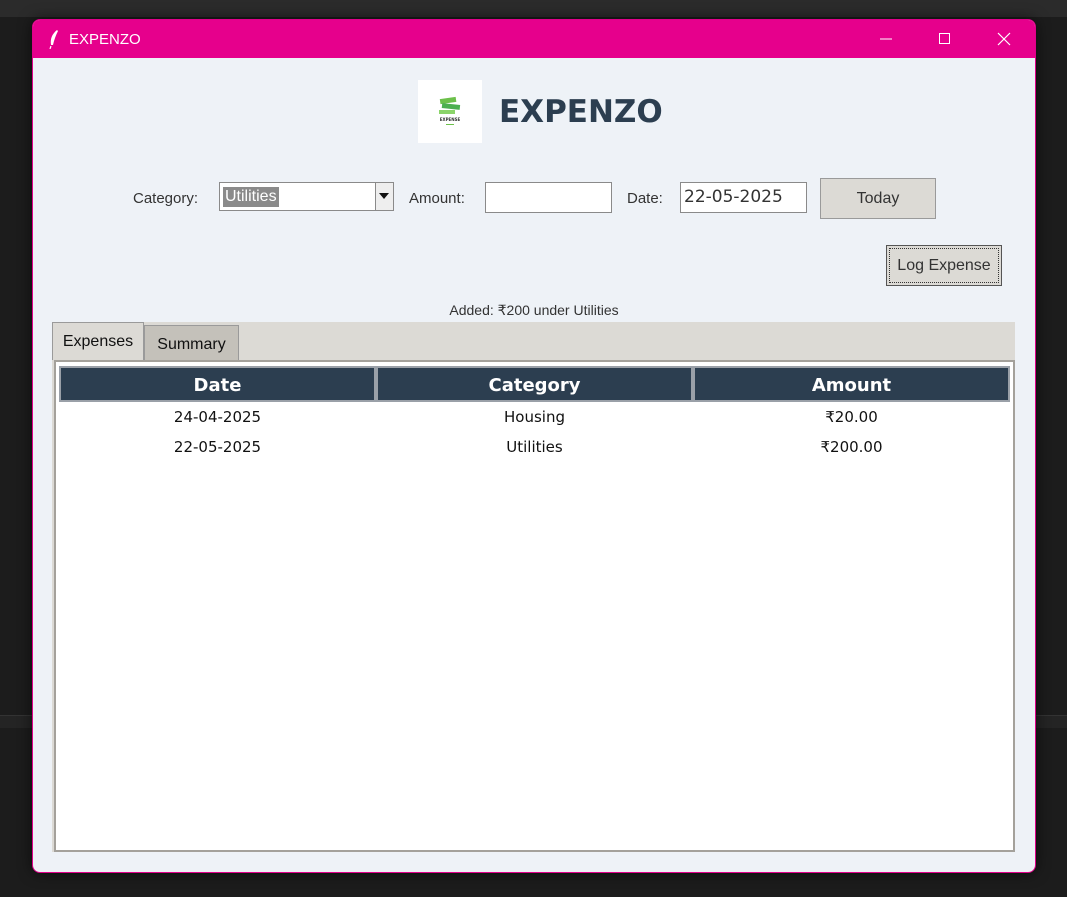 This screenshot has height=897, width=1067. Describe the element at coordinates (548, 197) in the screenshot. I see `amount-input` at that location.